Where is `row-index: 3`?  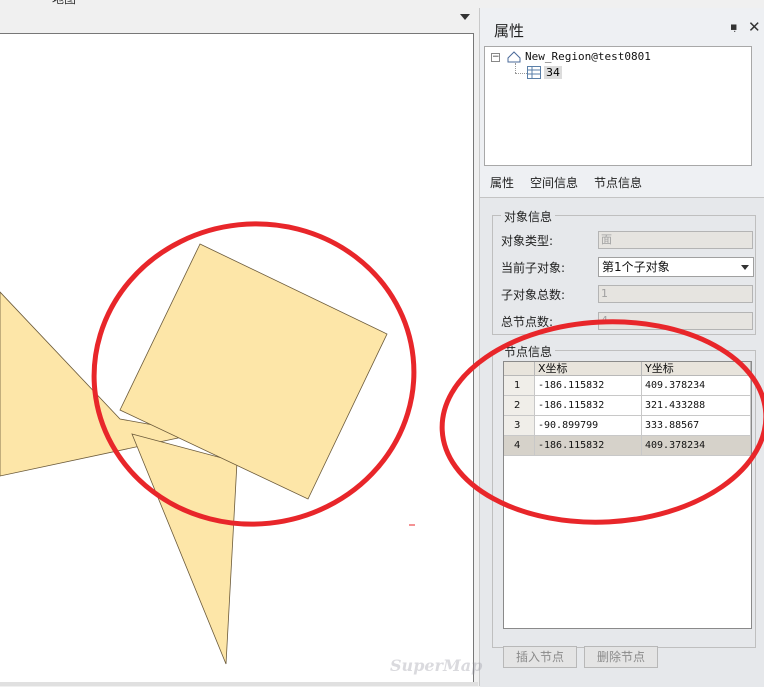 row-index: 3 is located at coordinates (519, 425).